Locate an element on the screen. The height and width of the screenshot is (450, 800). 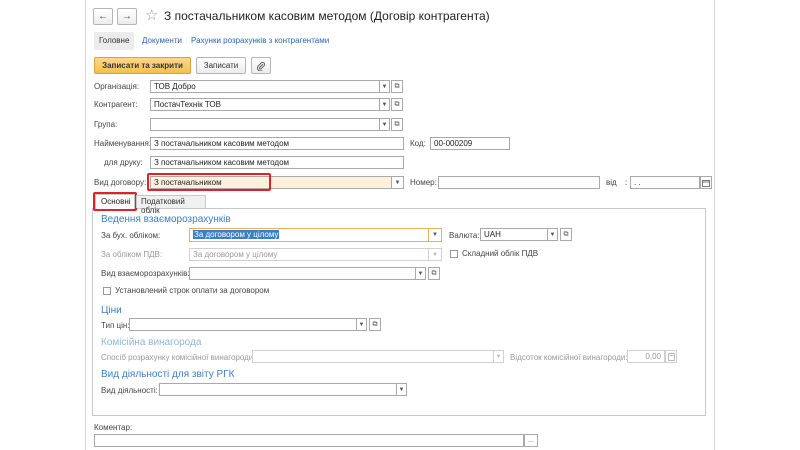
settlement-kind-dropdown: ▼ is located at coordinates (421, 273).